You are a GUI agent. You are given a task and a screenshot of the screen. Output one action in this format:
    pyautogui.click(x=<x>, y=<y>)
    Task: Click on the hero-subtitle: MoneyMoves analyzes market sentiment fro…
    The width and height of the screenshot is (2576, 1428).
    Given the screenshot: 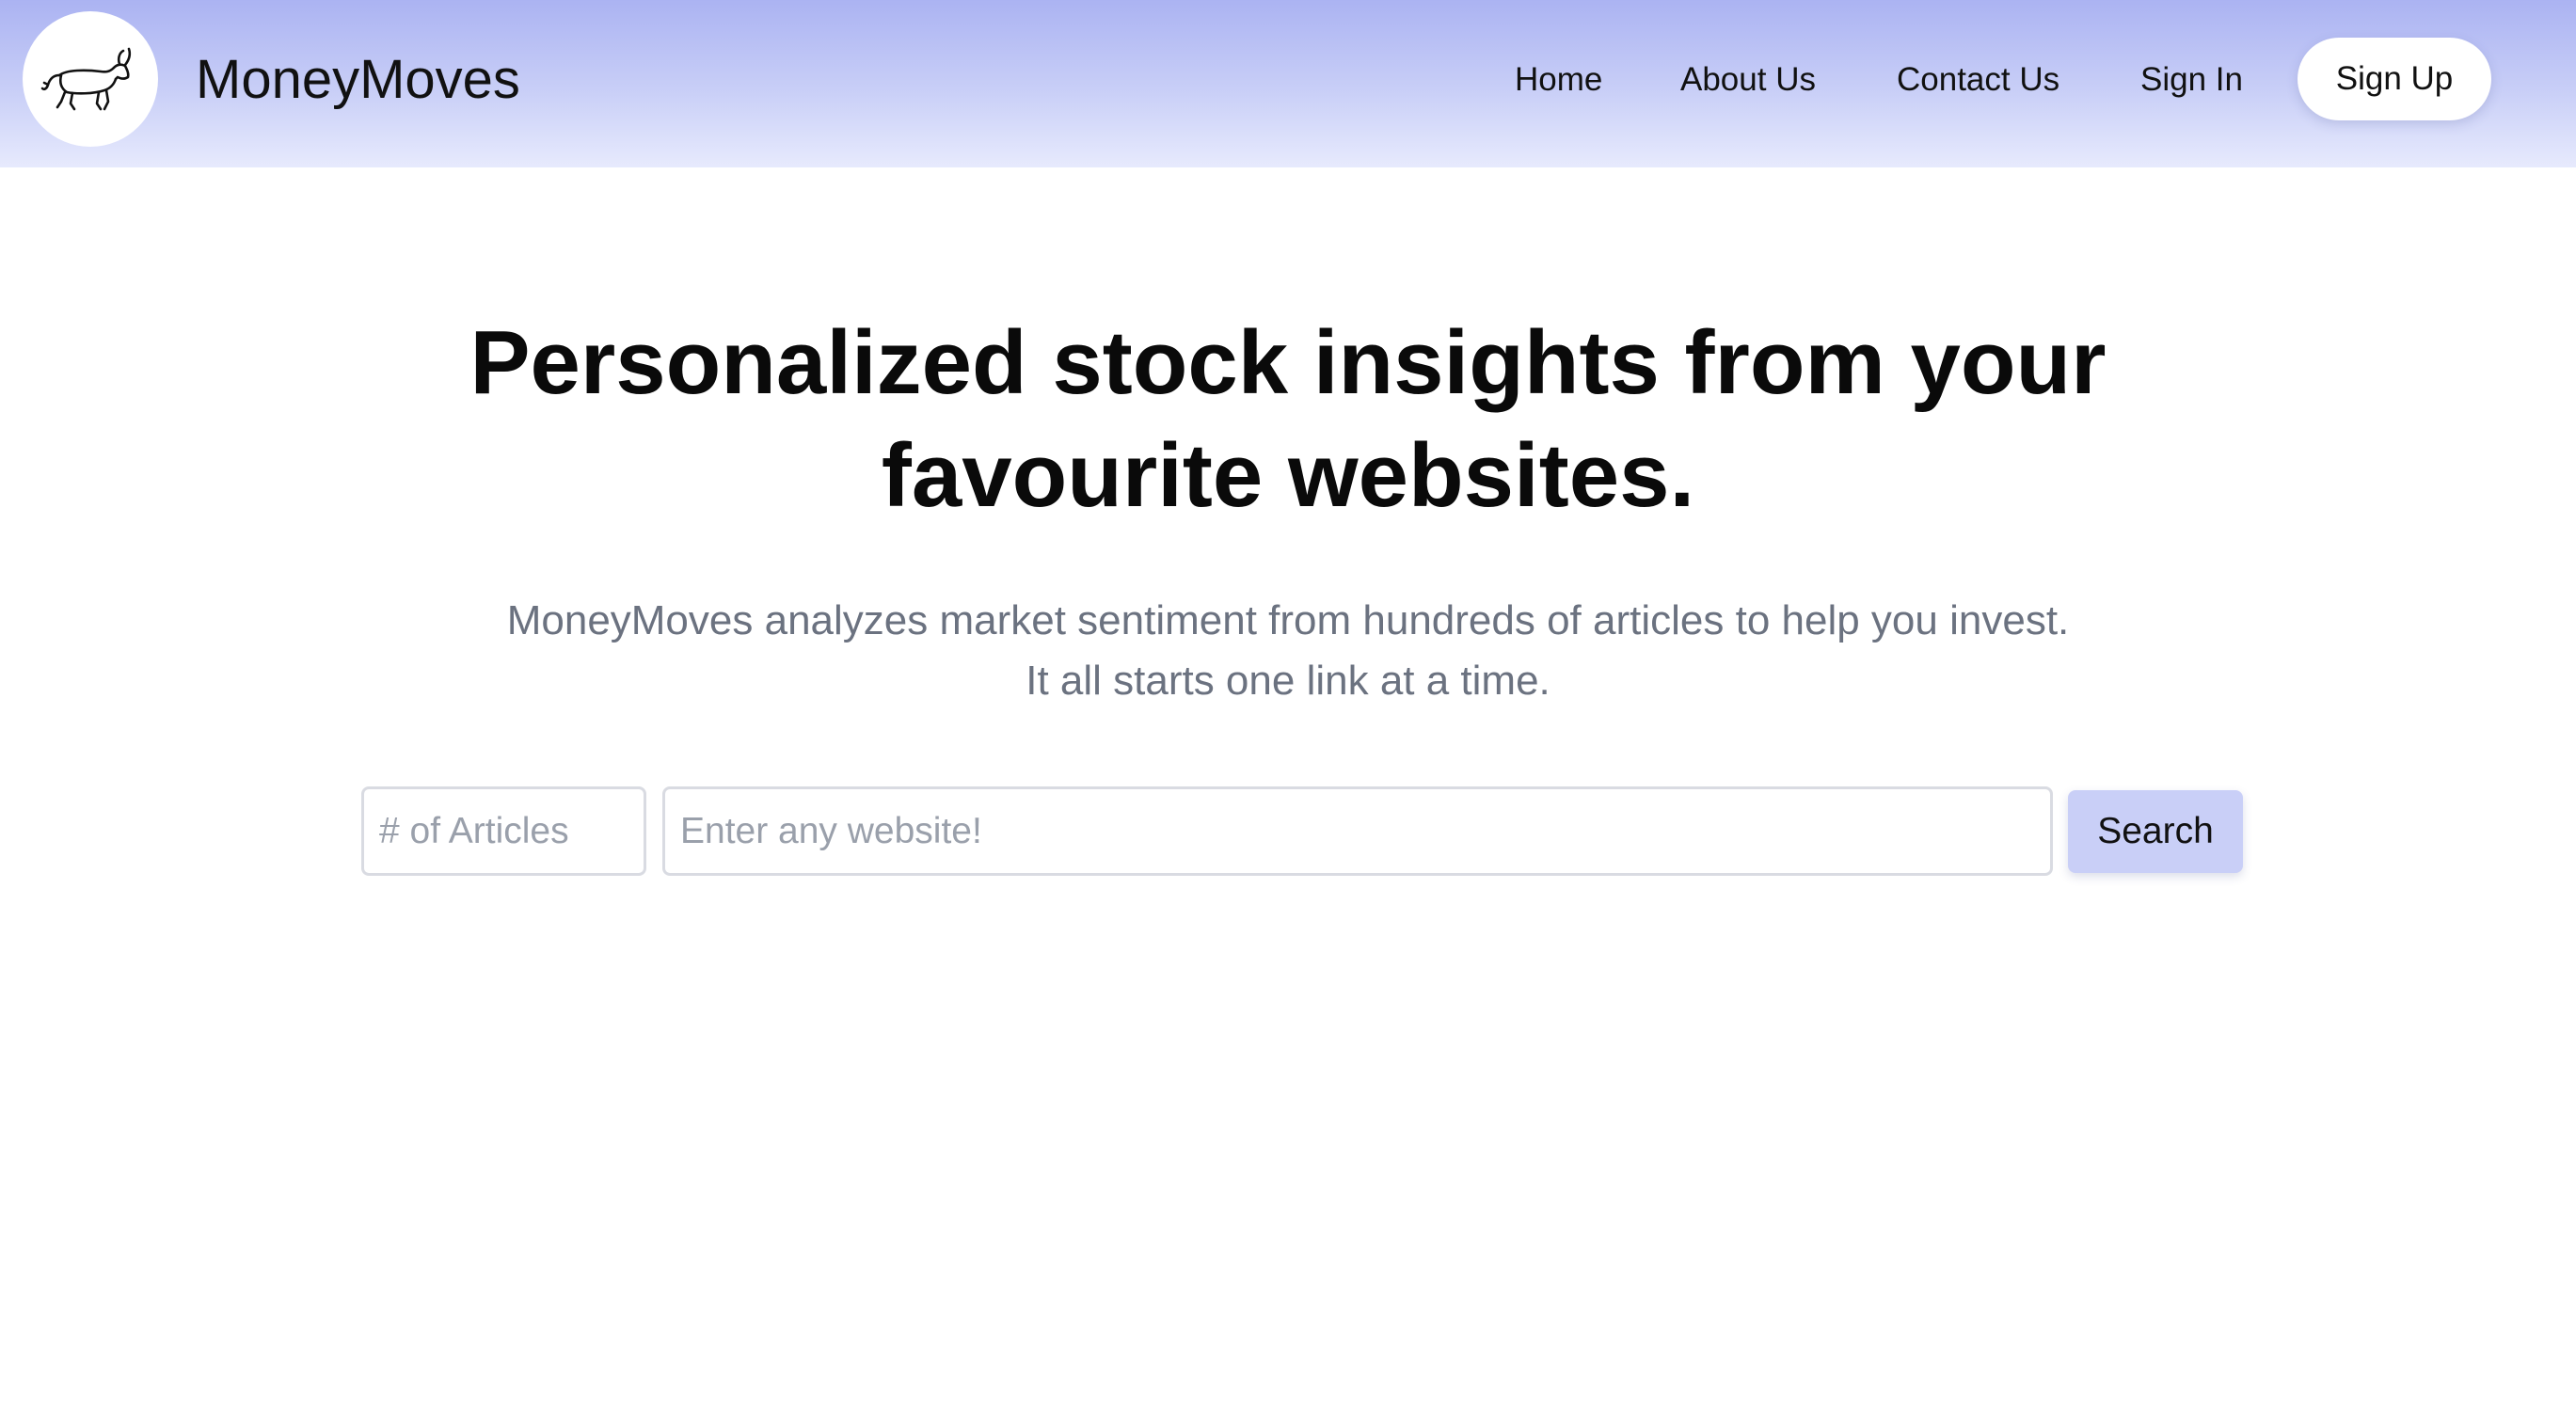 What is the action you would take?
    pyautogui.click(x=1288, y=651)
    